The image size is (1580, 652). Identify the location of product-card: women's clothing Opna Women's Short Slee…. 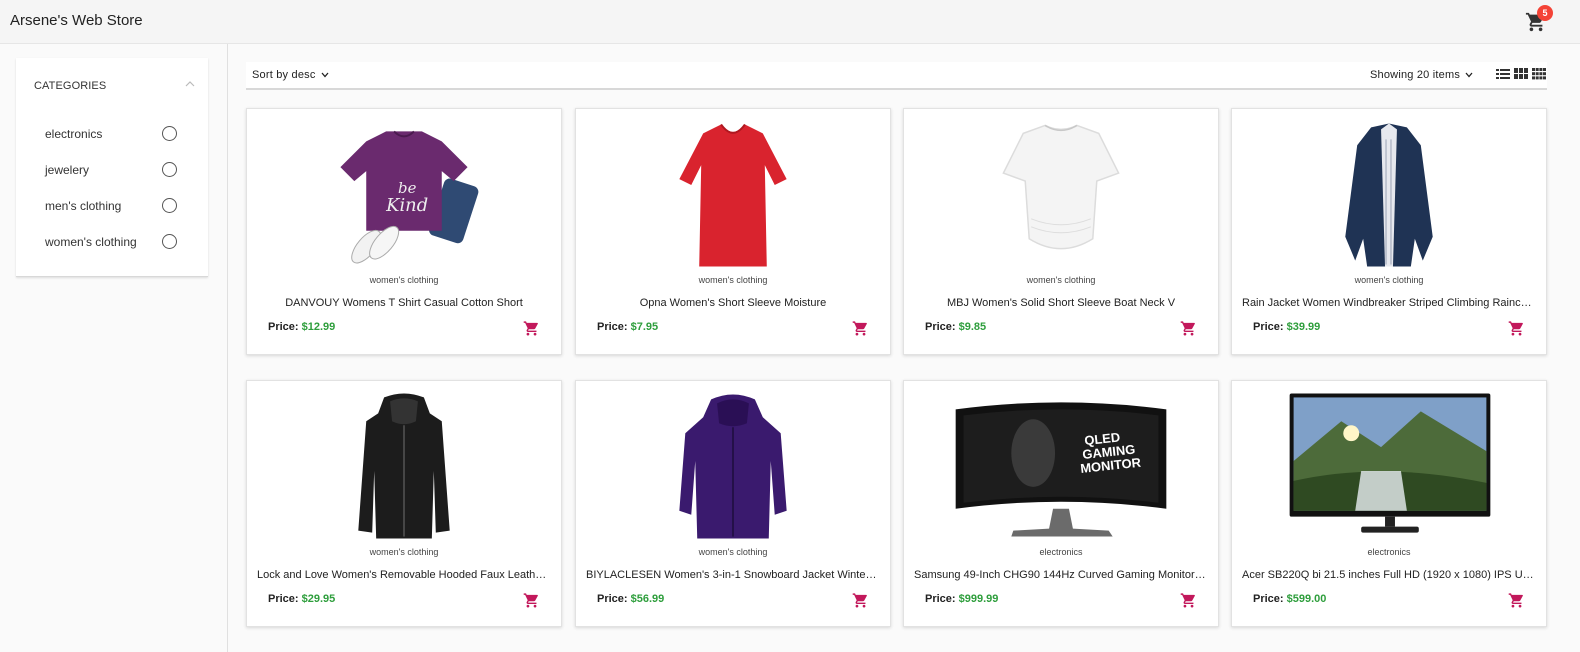
(733, 231).